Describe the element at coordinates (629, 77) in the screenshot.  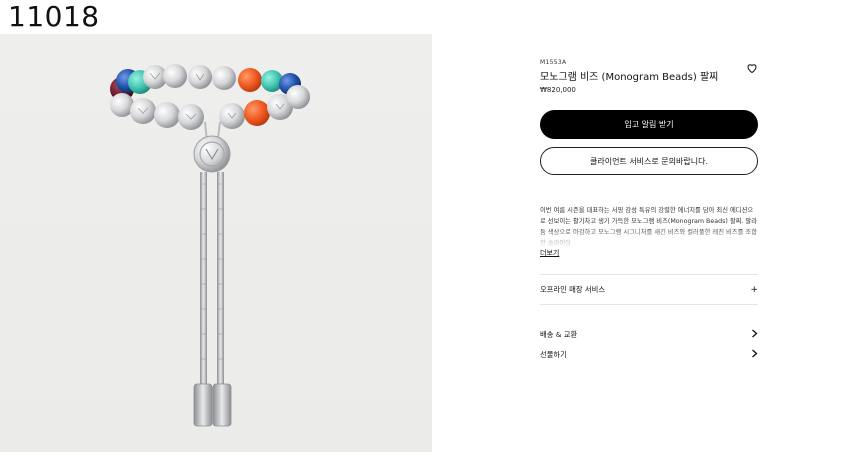
I see `product-title: 모노그램 비즈 (Monogram Beads) 팔찌` at that location.